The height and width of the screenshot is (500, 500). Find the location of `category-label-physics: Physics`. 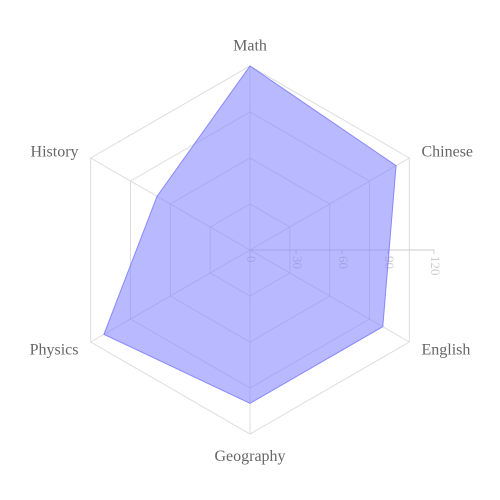

category-label-physics: Physics is located at coordinates (54, 350).